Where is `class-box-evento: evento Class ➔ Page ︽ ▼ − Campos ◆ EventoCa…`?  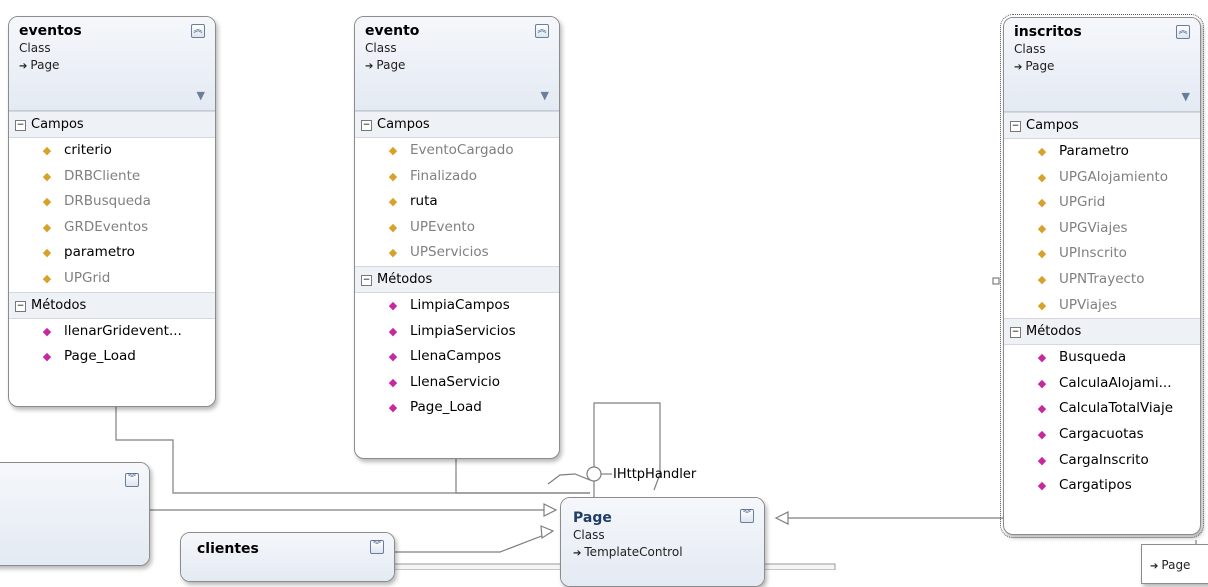 class-box-evento: evento Class ➔ Page ︽ ▼ − Campos ◆ EventoCa… is located at coordinates (457, 237).